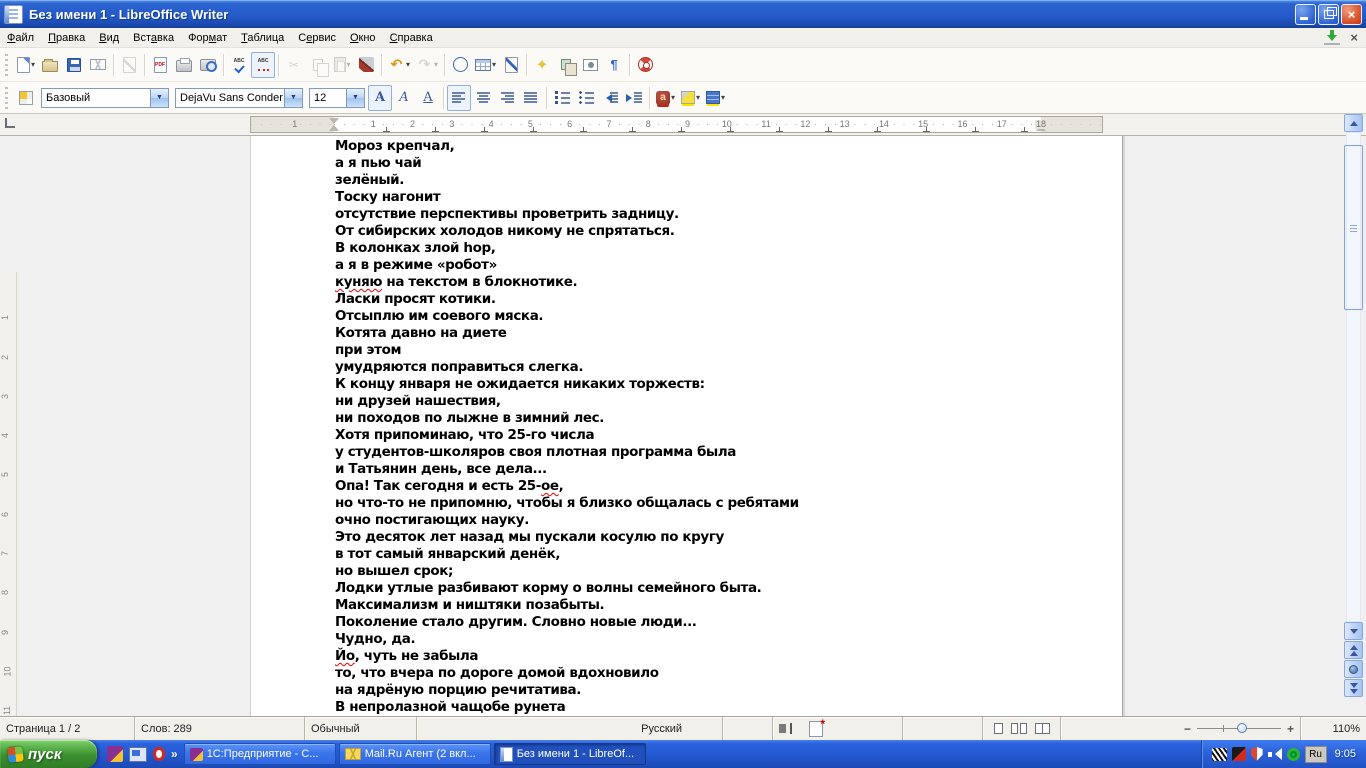  I want to click on menu-format: Формат, so click(207, 38).